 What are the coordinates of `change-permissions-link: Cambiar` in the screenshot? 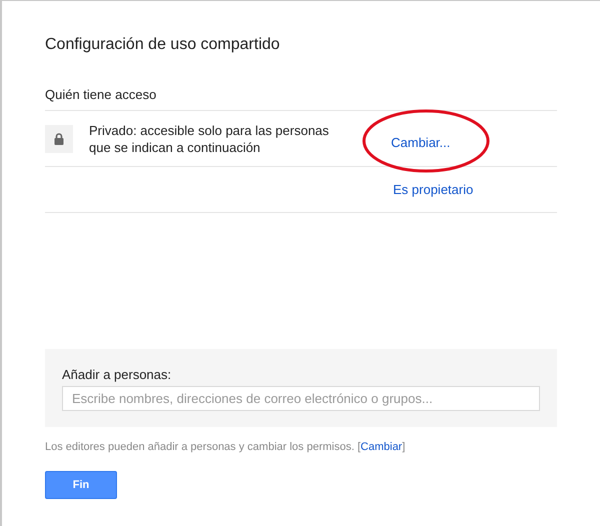 It's located at (381, 447).